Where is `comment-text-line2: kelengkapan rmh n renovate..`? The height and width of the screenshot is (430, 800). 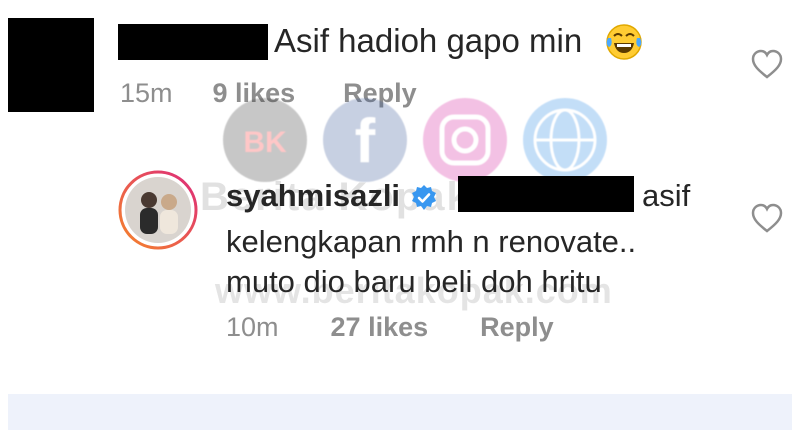 comment-text-line2: kelengkapan rmh n renovate.. is located at coordinates (431, 241).